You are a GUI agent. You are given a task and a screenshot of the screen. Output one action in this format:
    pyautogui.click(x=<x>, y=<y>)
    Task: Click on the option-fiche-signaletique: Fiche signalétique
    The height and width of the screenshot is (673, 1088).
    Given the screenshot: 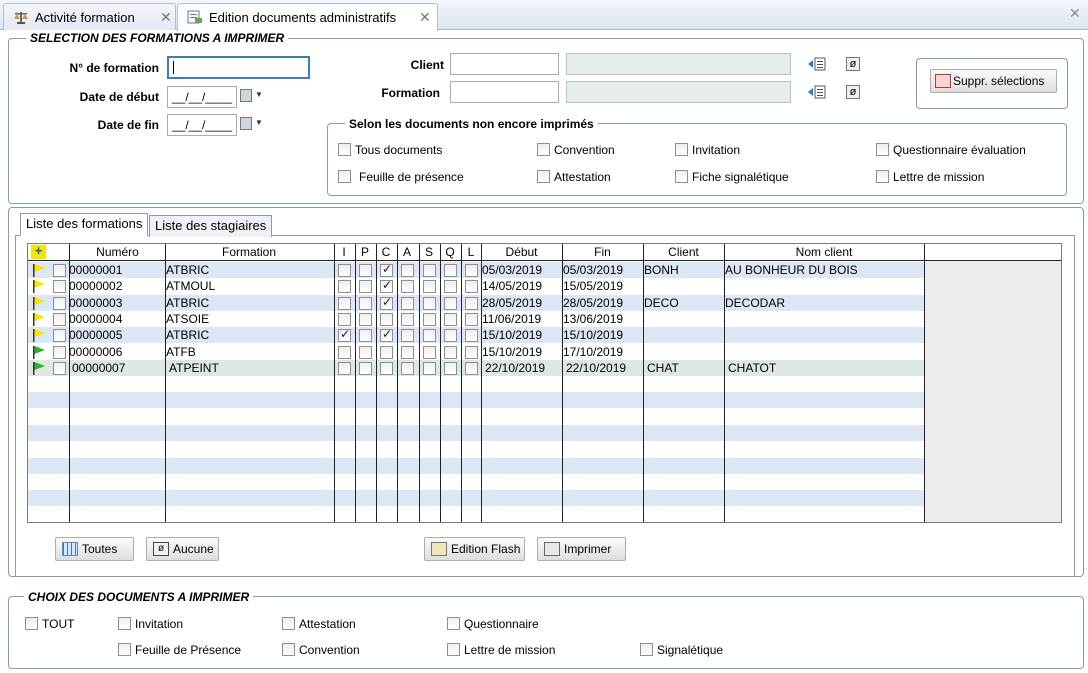 What is the action you would take?
    pyautogui.click(x=740, y=177)
    